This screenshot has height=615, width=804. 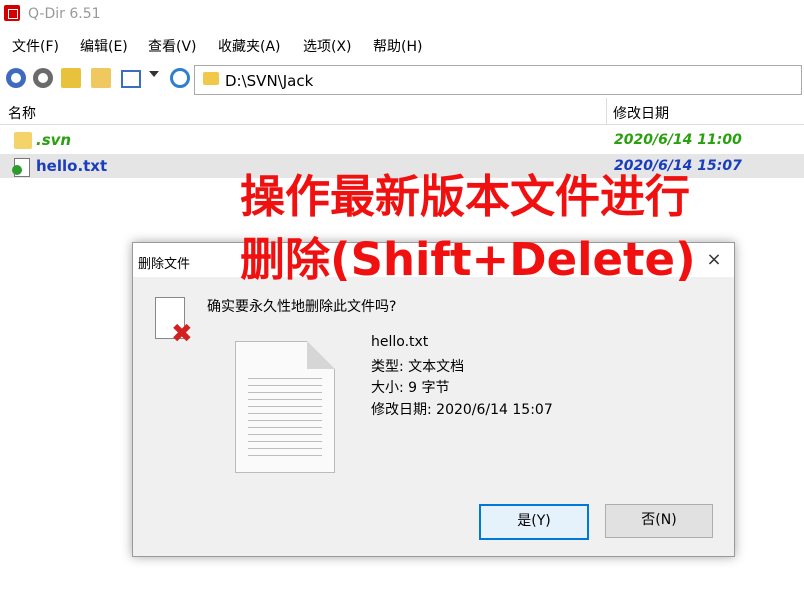 I want to click on text-file-icon, so click(x=21, y=167).